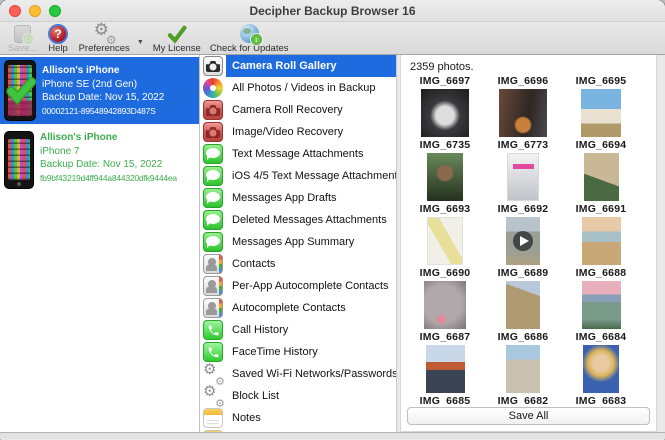 Image resolution: width=665 pixels, height=440 pixels. What do you see at coordinates (108, 177) in the screenshot?
I see `backup-udid: fb9bf43219d4ff944a844320dfk9444ea` at bounding box center [108, 177].